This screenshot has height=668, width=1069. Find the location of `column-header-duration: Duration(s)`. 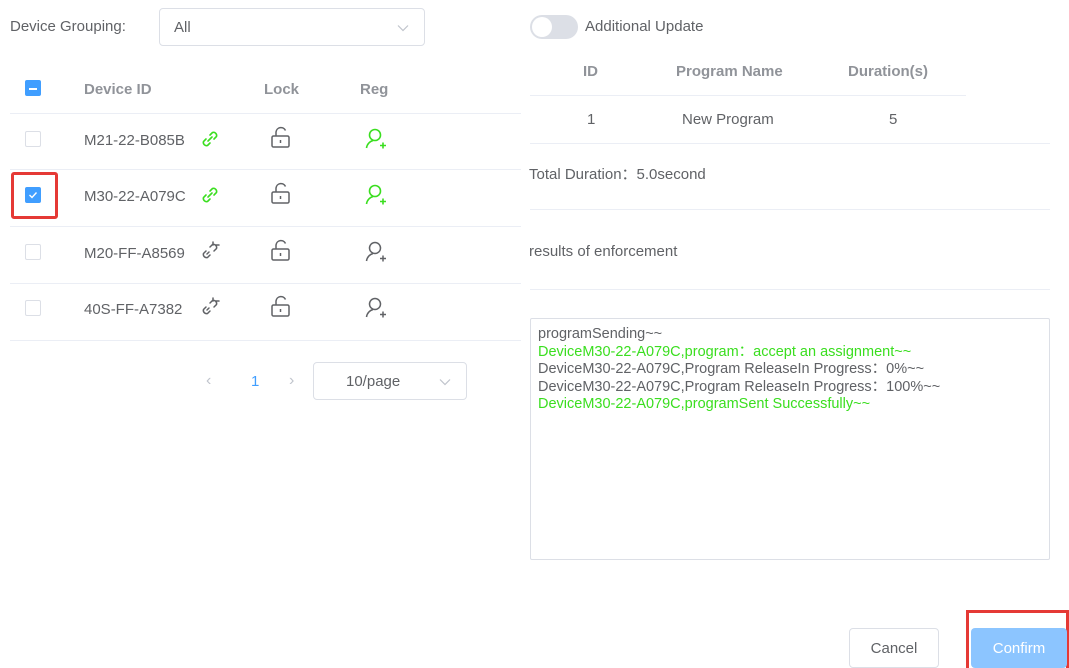

column-header-duration: Duration(s) is located at coordinates (888, 71).